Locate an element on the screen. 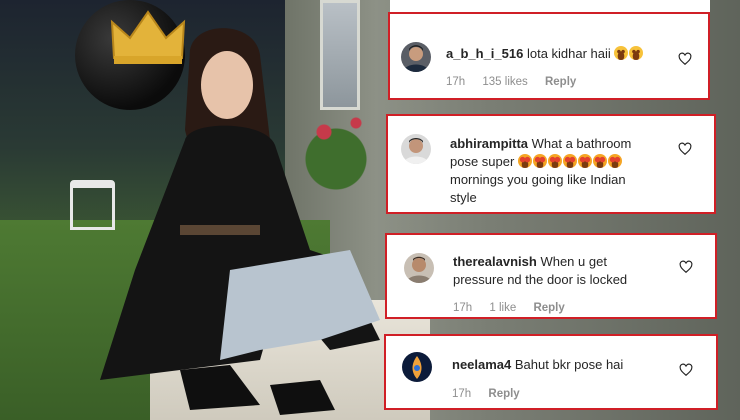  comment-meta: 17h 135 likes Reply is located at coordinates (518, 82).